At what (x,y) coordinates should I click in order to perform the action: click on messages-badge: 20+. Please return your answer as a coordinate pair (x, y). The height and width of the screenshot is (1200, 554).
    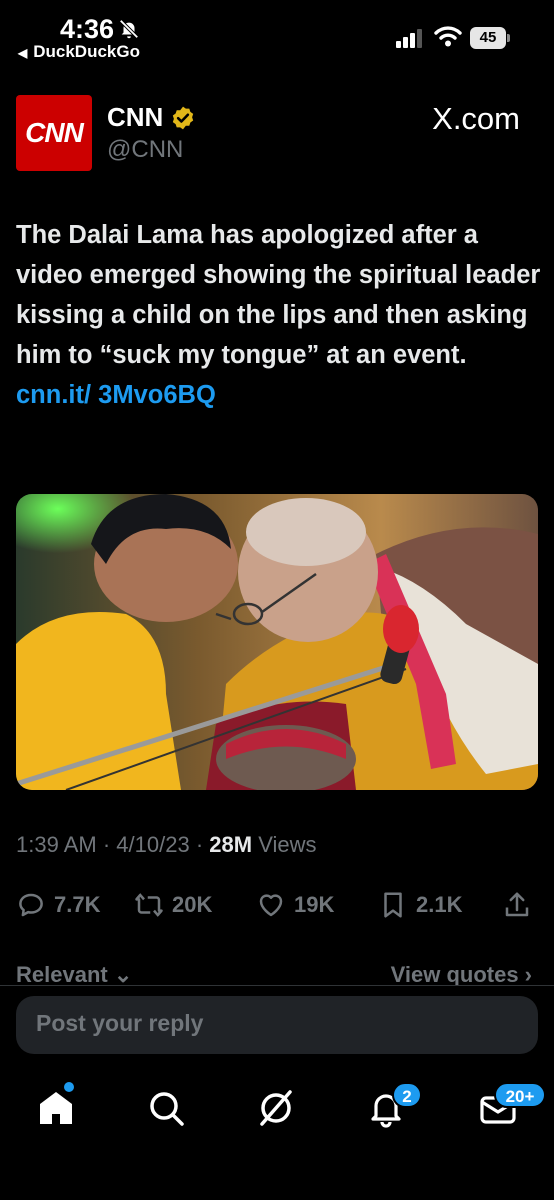
    Looking at the image, I should click on (520, 1095).